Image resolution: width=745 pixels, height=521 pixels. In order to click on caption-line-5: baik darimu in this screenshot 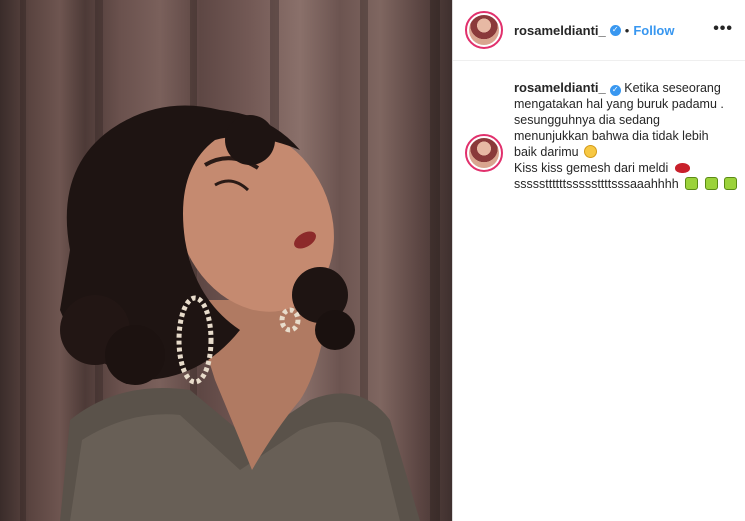, I will do `click(626, 152)`.